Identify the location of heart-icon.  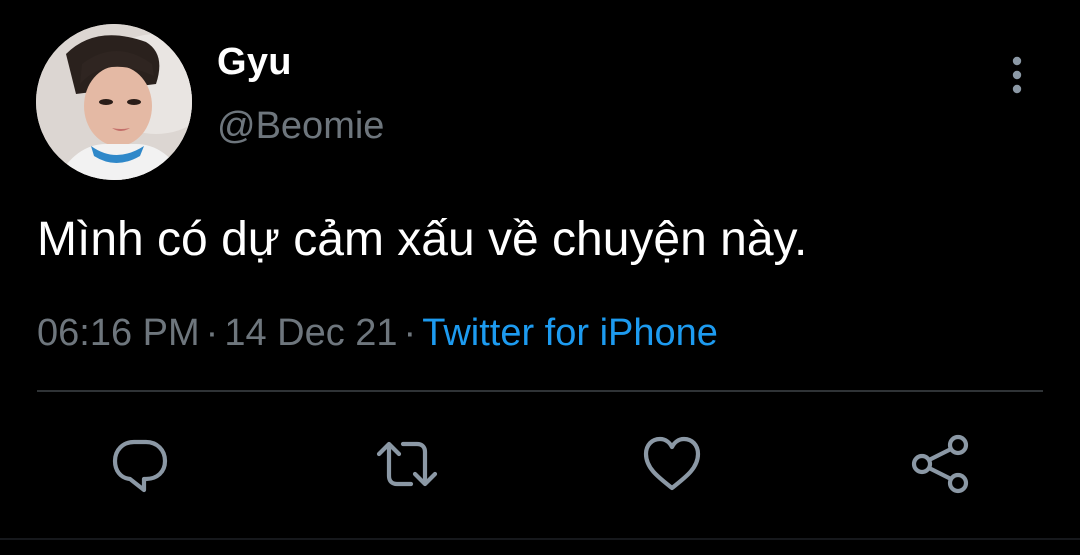
(672, 463).